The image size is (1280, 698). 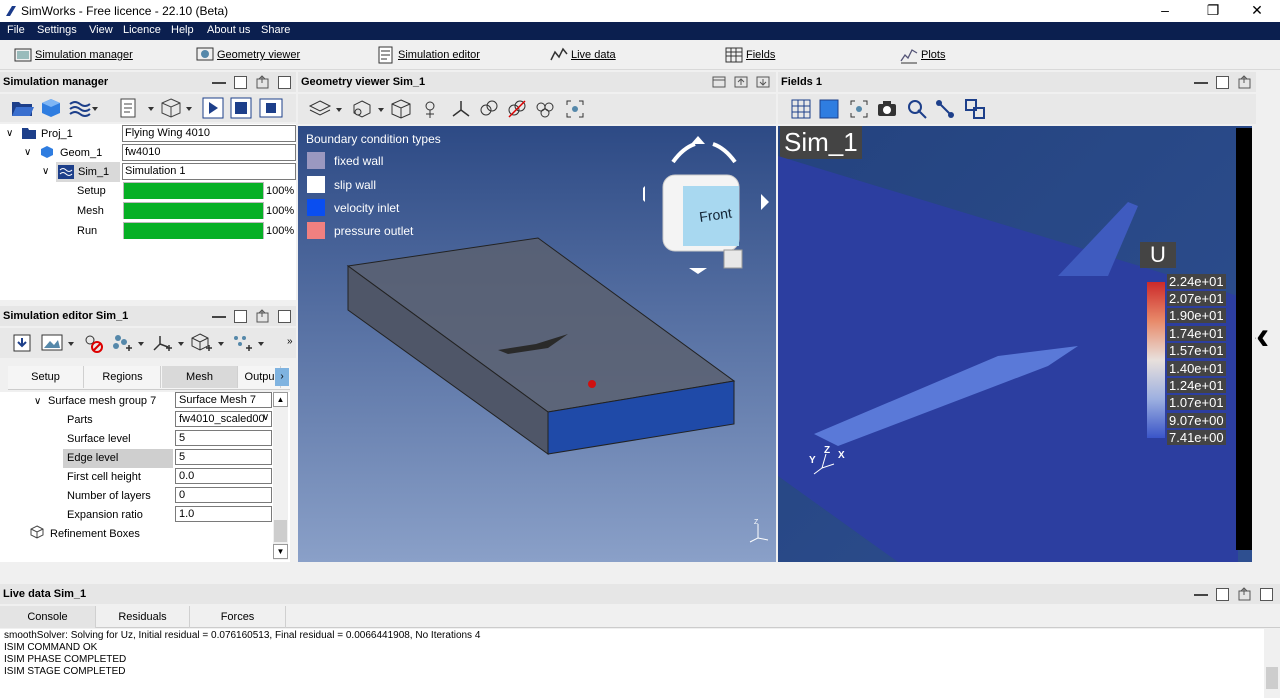 What do you see at coordinates (1257, 11) in the screenshot?
I see `close-button: ✕` at bounding box center [1257, 11].